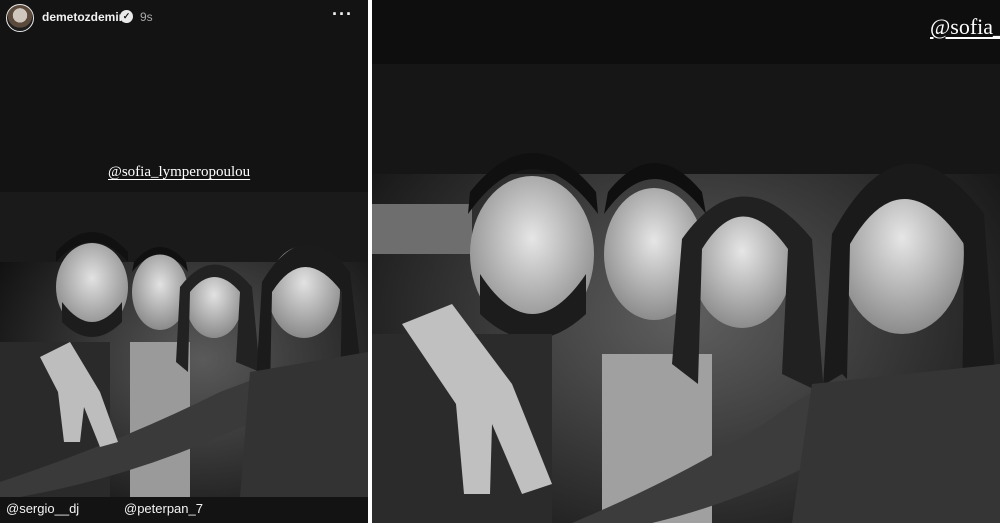 The height and width of the screenshot is (523, 1000). I want to click on tag-row: @sergio__dj @peterpan_7, so click(184, 510).